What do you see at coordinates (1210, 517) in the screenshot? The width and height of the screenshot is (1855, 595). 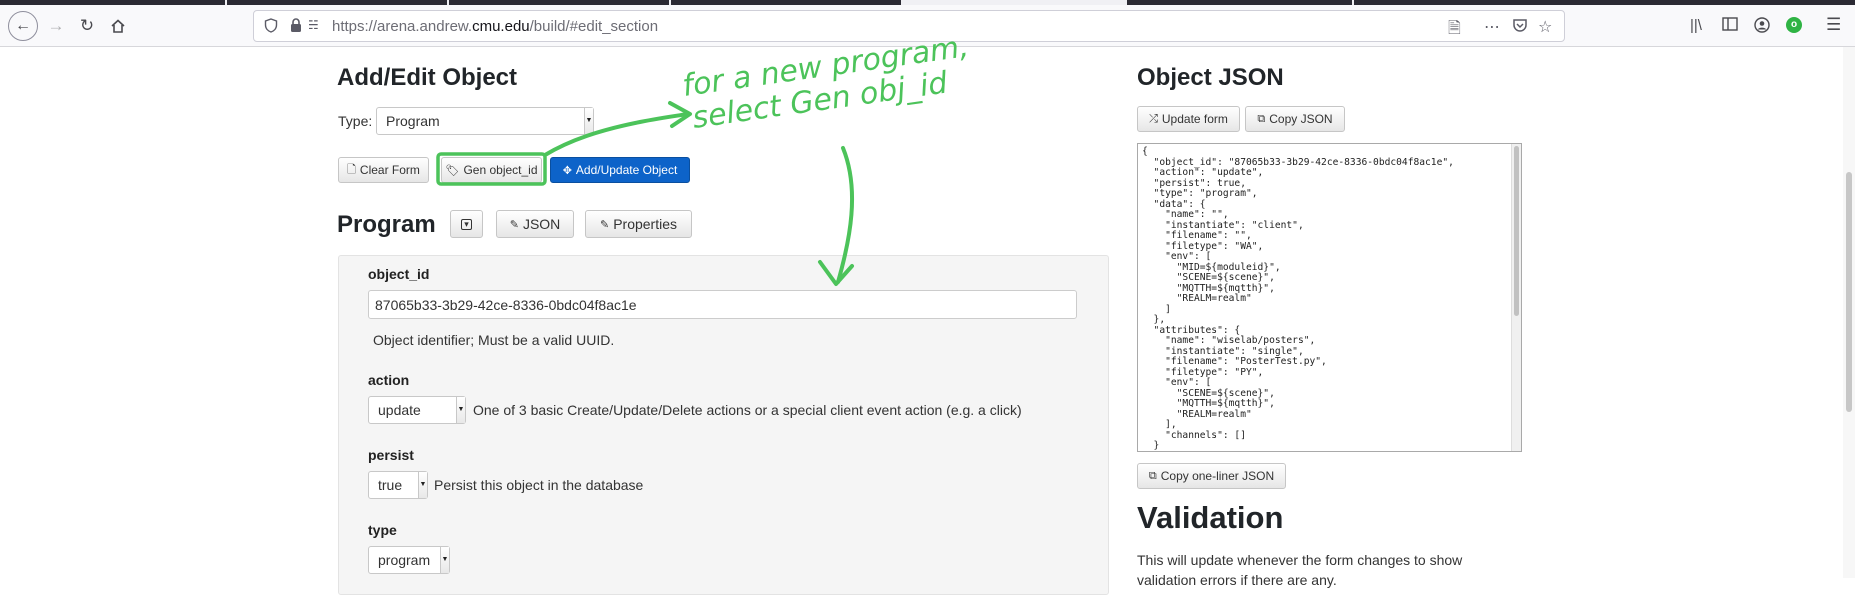 I see `validation-title: Validation` at bounding box center [1210, 517].